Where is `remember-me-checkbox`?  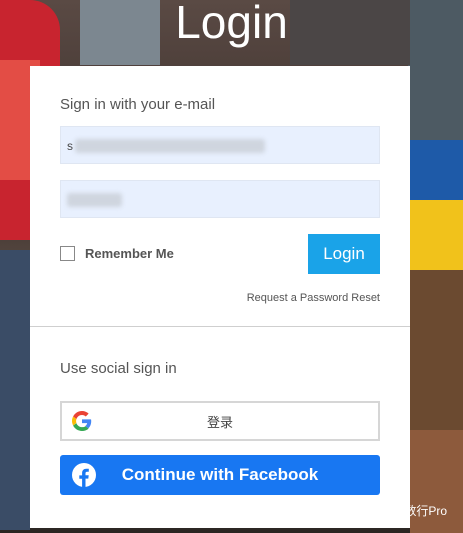 remember-me-checkbox is located at coordinates (67, 253).